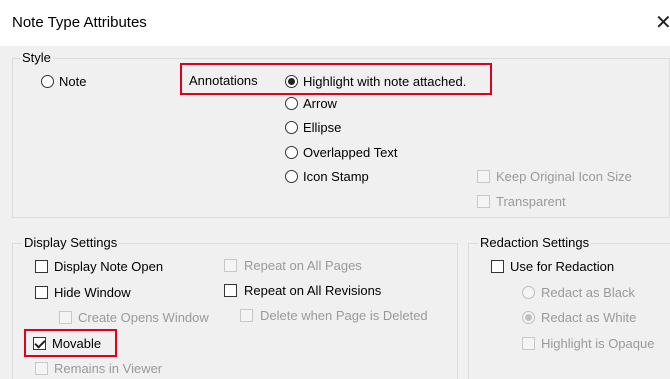 The height and width of the screenshot is (379, 670). What do you see at coordinates (336, 79) in the screenshot?
I see `annotations-highlight-box` at bounding box center [336, 79].